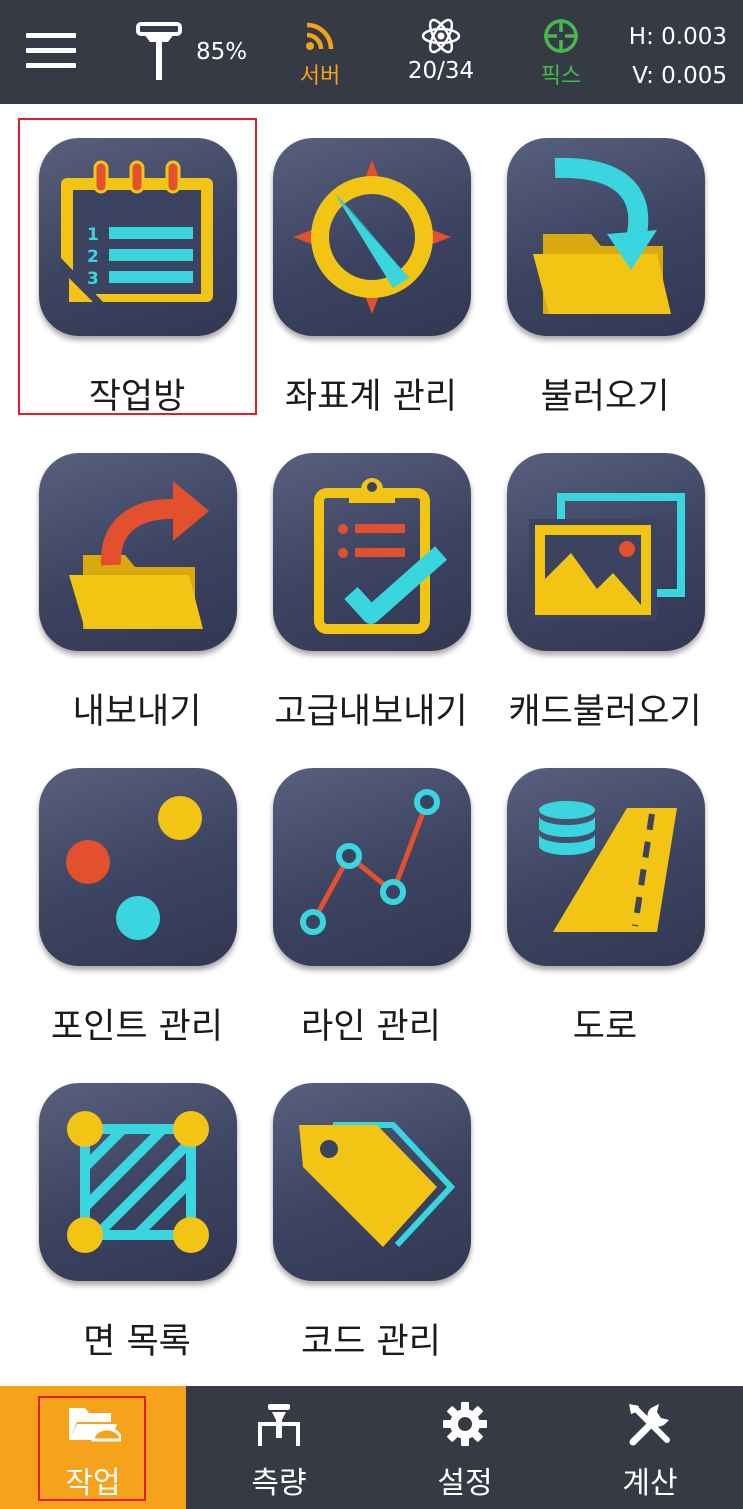 Image resolution: width=743 pixels, height=1509 pixels. What do you see at coordinates (605, 712) in the screenshot?
I see `menu-item-label: 캐드불러오기` at bounding box center [605, 712].